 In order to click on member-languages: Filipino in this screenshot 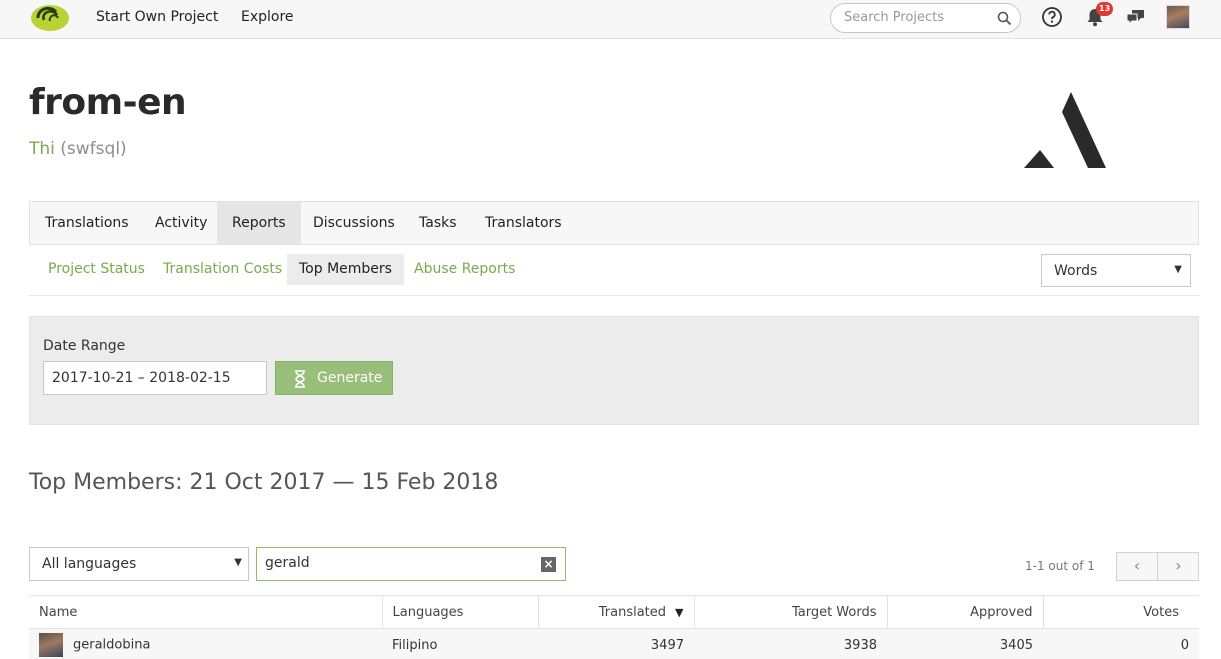, I will do `click(415, 645)`.